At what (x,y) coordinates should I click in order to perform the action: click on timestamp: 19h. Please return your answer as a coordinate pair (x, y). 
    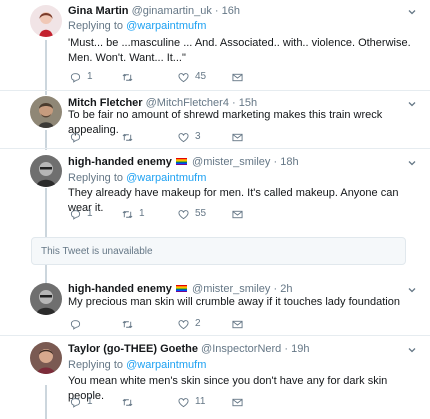
    Looking at the image, I should click on (300, 349).